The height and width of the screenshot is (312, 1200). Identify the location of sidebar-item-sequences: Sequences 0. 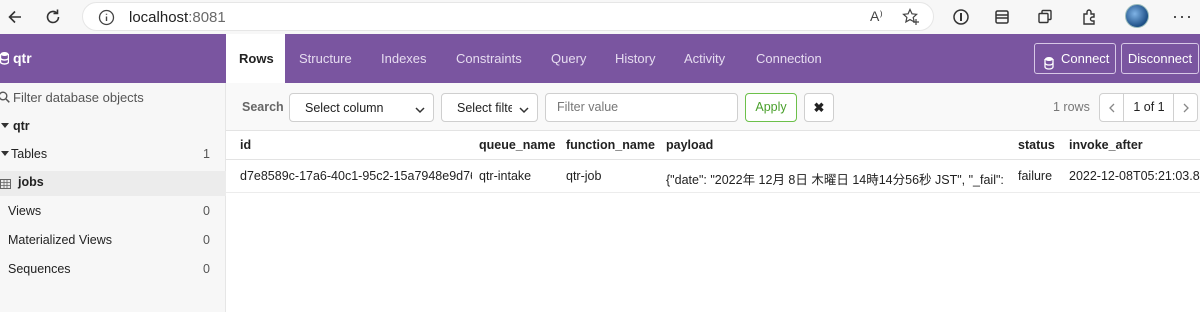
(113, 270).